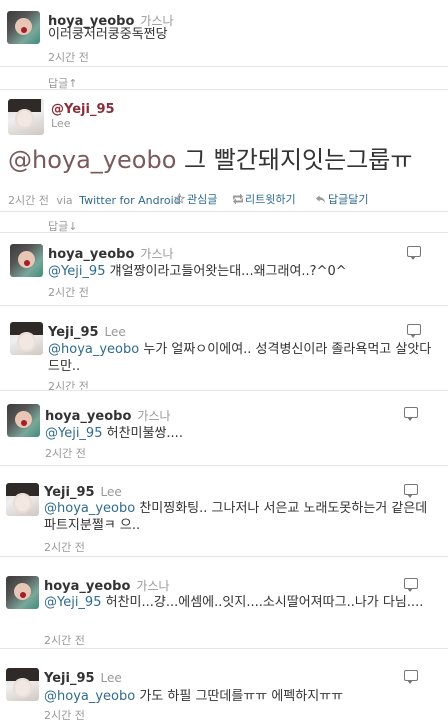  I want to click on reply-body: 가도 하필 그딴데를ㅠㅠ 에펙하지ㅠㅠ, so click(239, 696).